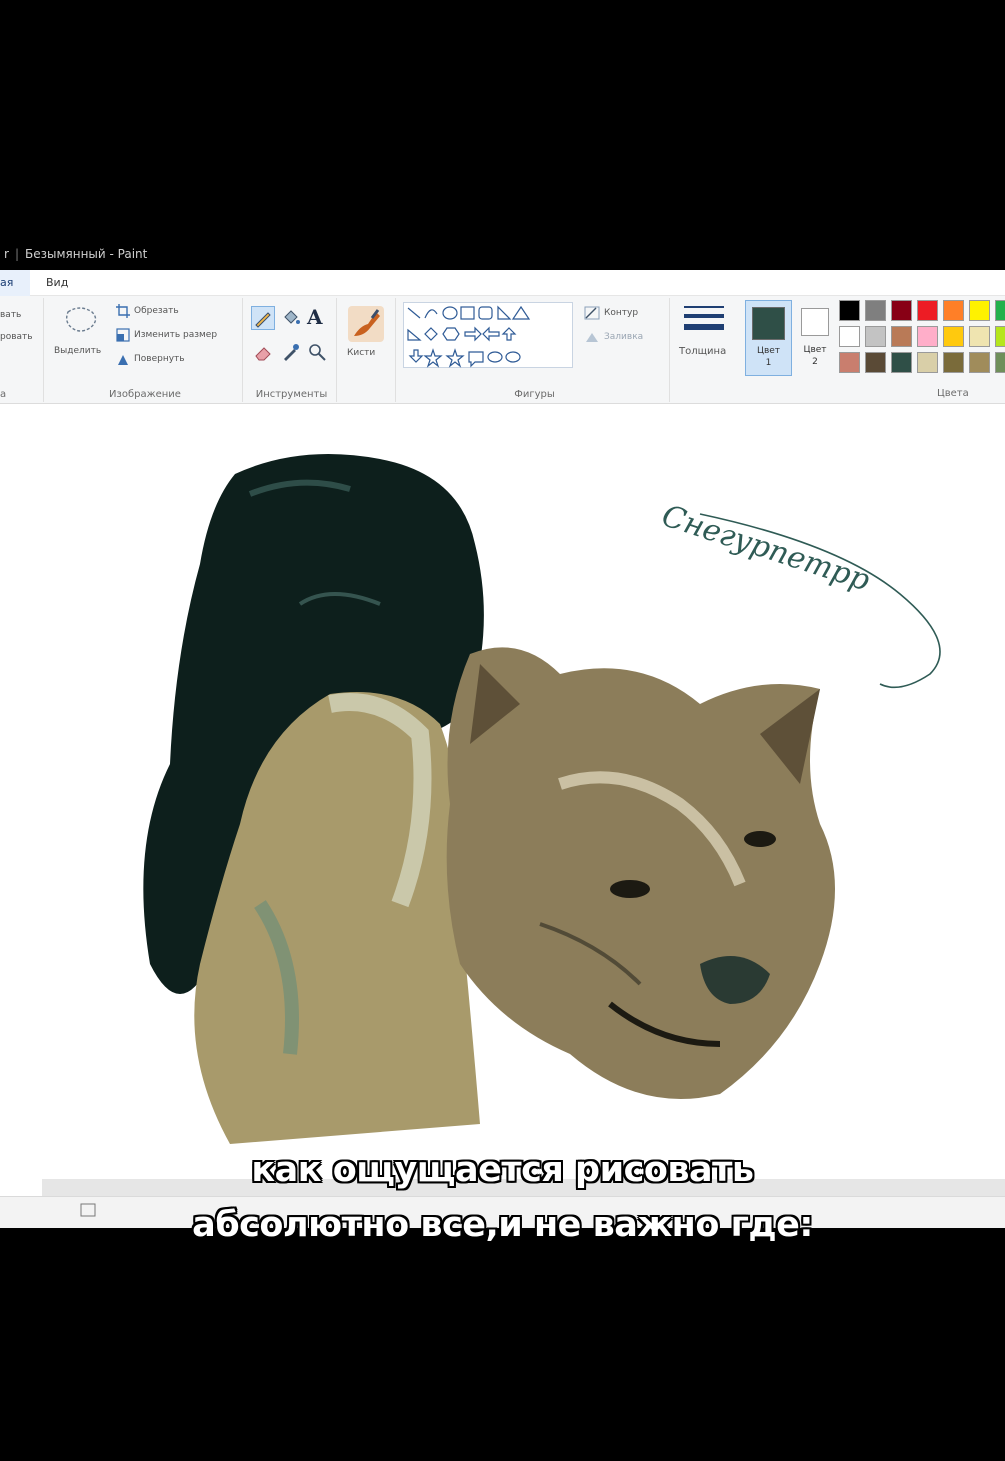 This screenshot has width=1005, height=1461. I want to click on fill-bucket-icon, so click(291, 318).